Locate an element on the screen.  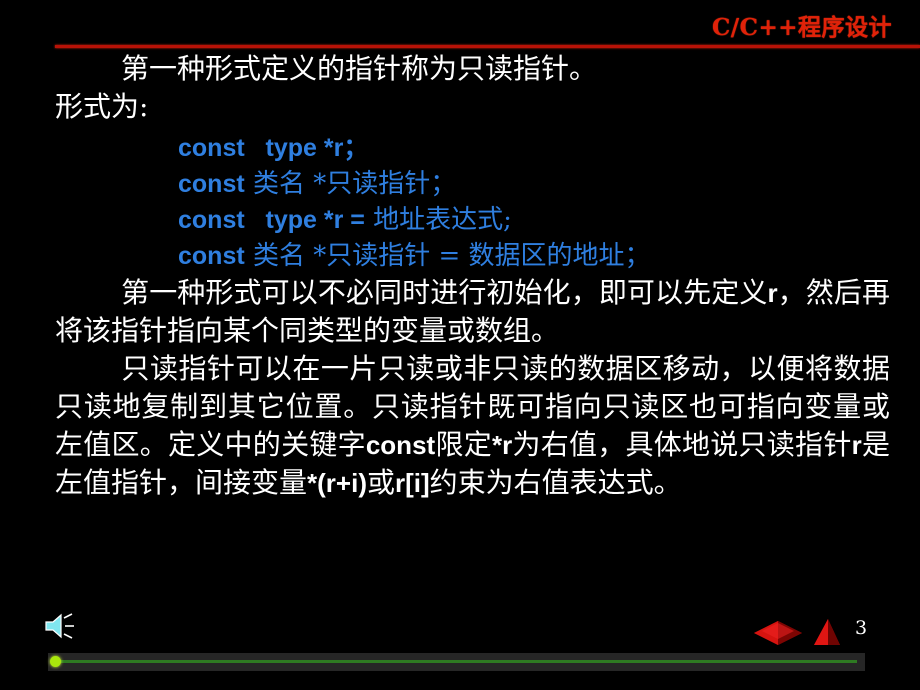
inline-code-star-r: *r is located at coordinates (502, 445).